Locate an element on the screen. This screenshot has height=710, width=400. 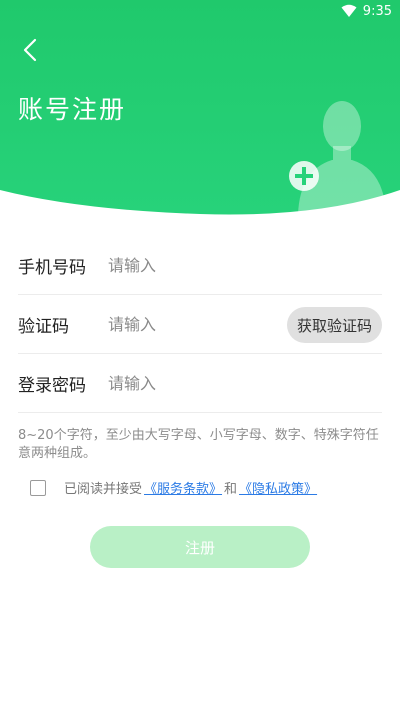
phone-row: 手机号码 is located at coordinates (200, 265).